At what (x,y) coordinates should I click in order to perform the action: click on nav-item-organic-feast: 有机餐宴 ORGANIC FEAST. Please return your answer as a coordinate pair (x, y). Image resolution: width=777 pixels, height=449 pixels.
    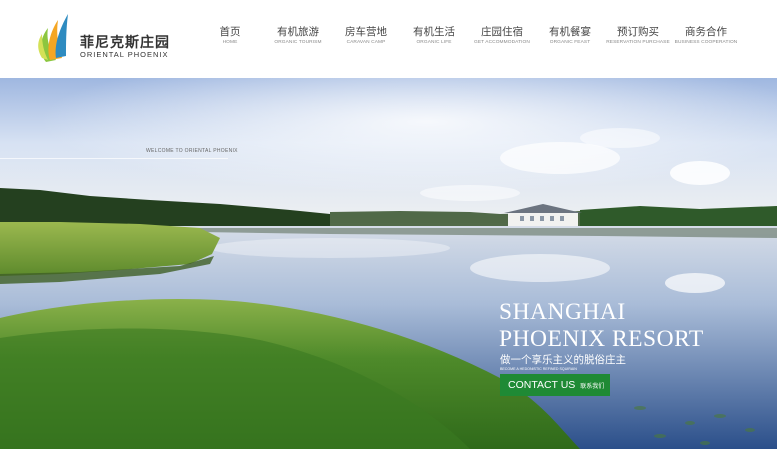
    Looking at the image, I should click on (570, 41).